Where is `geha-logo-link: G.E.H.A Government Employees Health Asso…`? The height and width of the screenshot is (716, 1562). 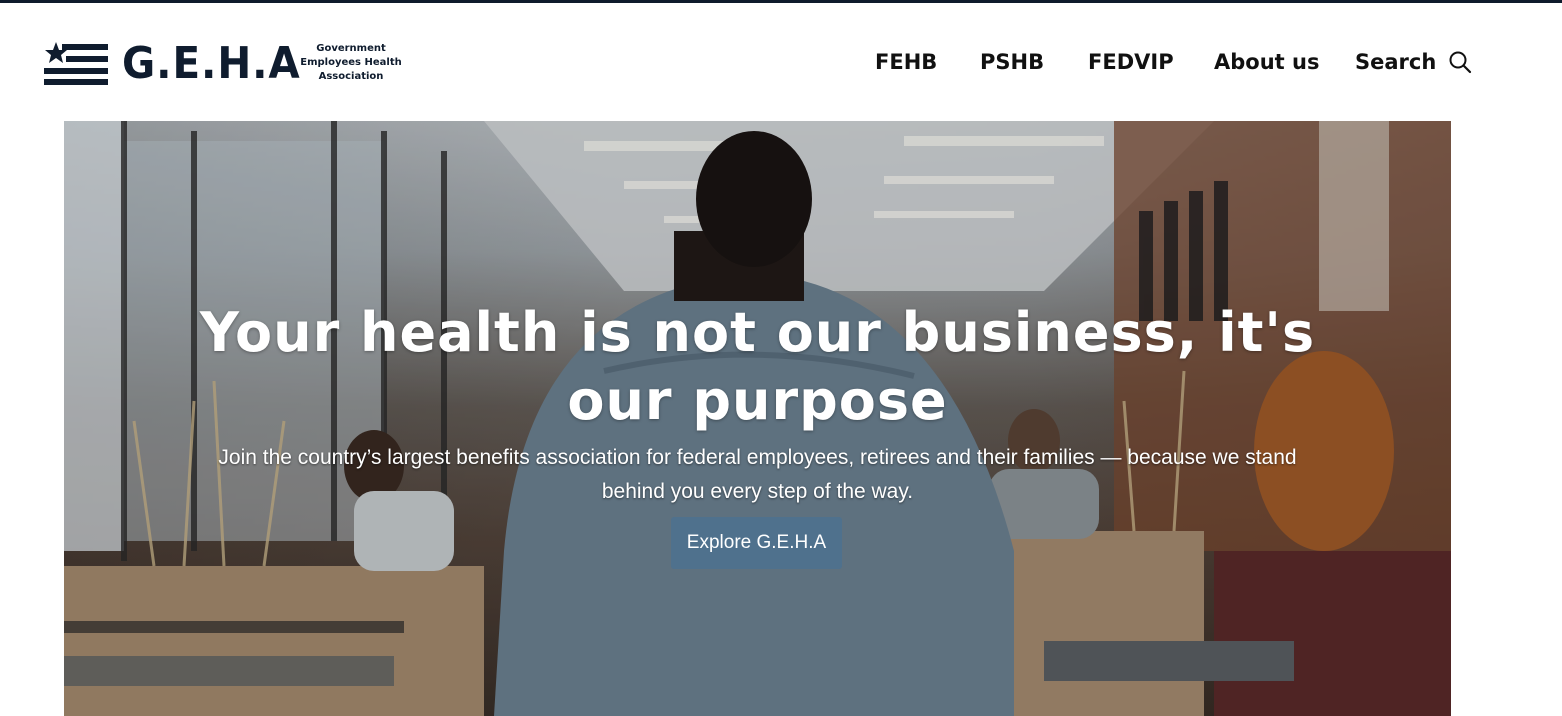 geha-logo-link: G.E.H.A Government Employees Health Asso… is located at coordinates (223, 63).